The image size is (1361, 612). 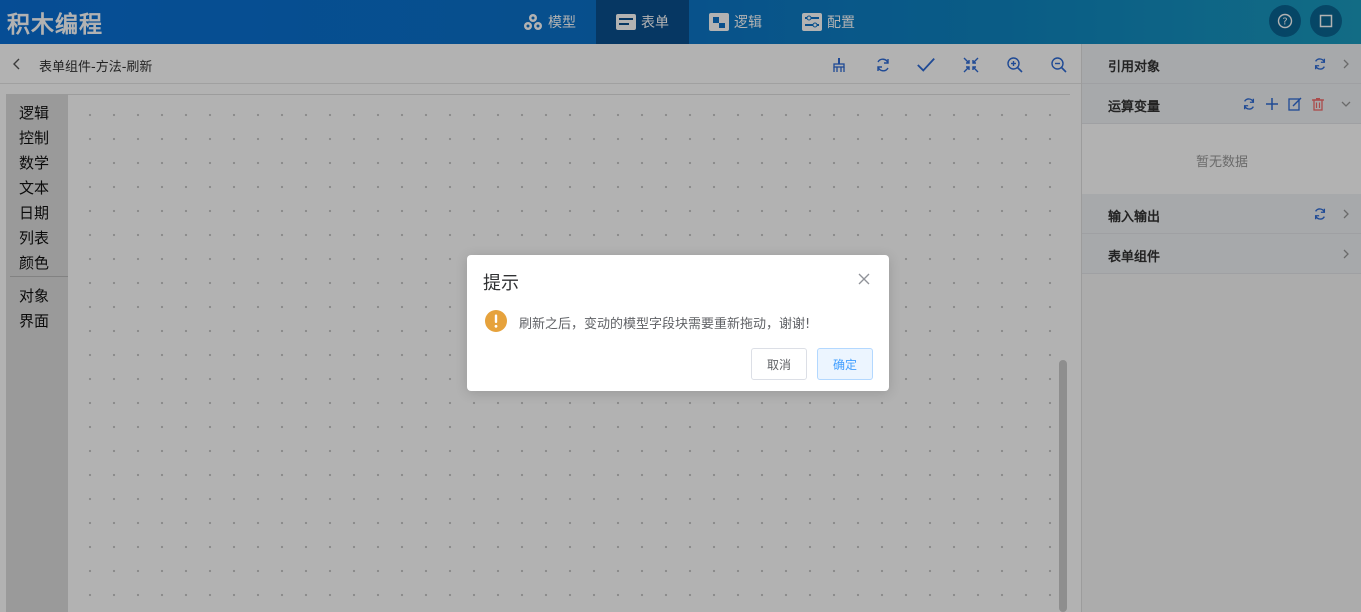 I want to click on dialog-title: 提示, so click(x=501, y=283).